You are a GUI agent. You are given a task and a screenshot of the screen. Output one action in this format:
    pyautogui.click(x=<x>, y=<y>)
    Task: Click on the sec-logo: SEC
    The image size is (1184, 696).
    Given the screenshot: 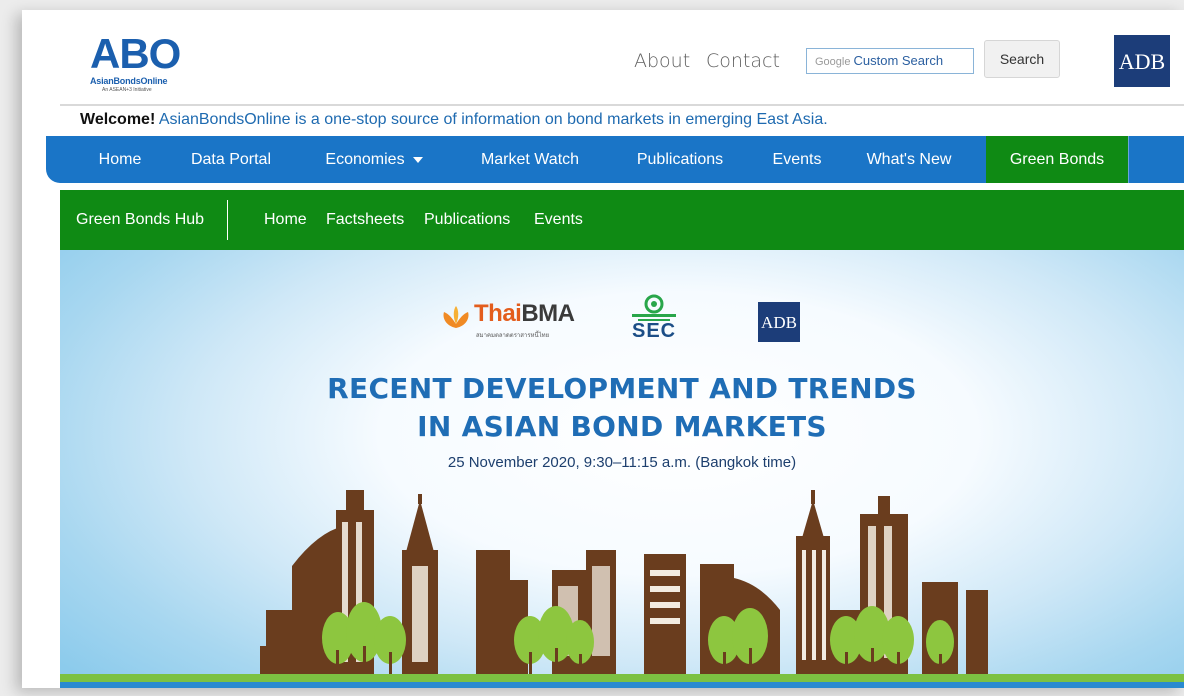 What is the action you would take?
    pyautogui.click(x=654, y=320)
    